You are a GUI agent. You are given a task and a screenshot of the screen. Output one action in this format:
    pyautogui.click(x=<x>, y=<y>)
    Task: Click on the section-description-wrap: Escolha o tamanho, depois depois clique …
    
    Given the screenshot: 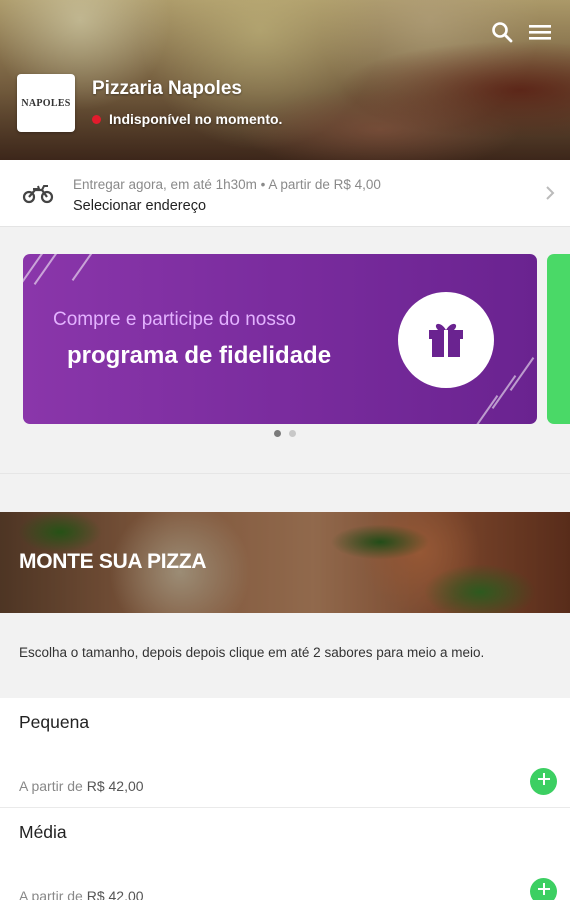 What is the action you would take?
    pyautogui.click(x=285, y=655)
    